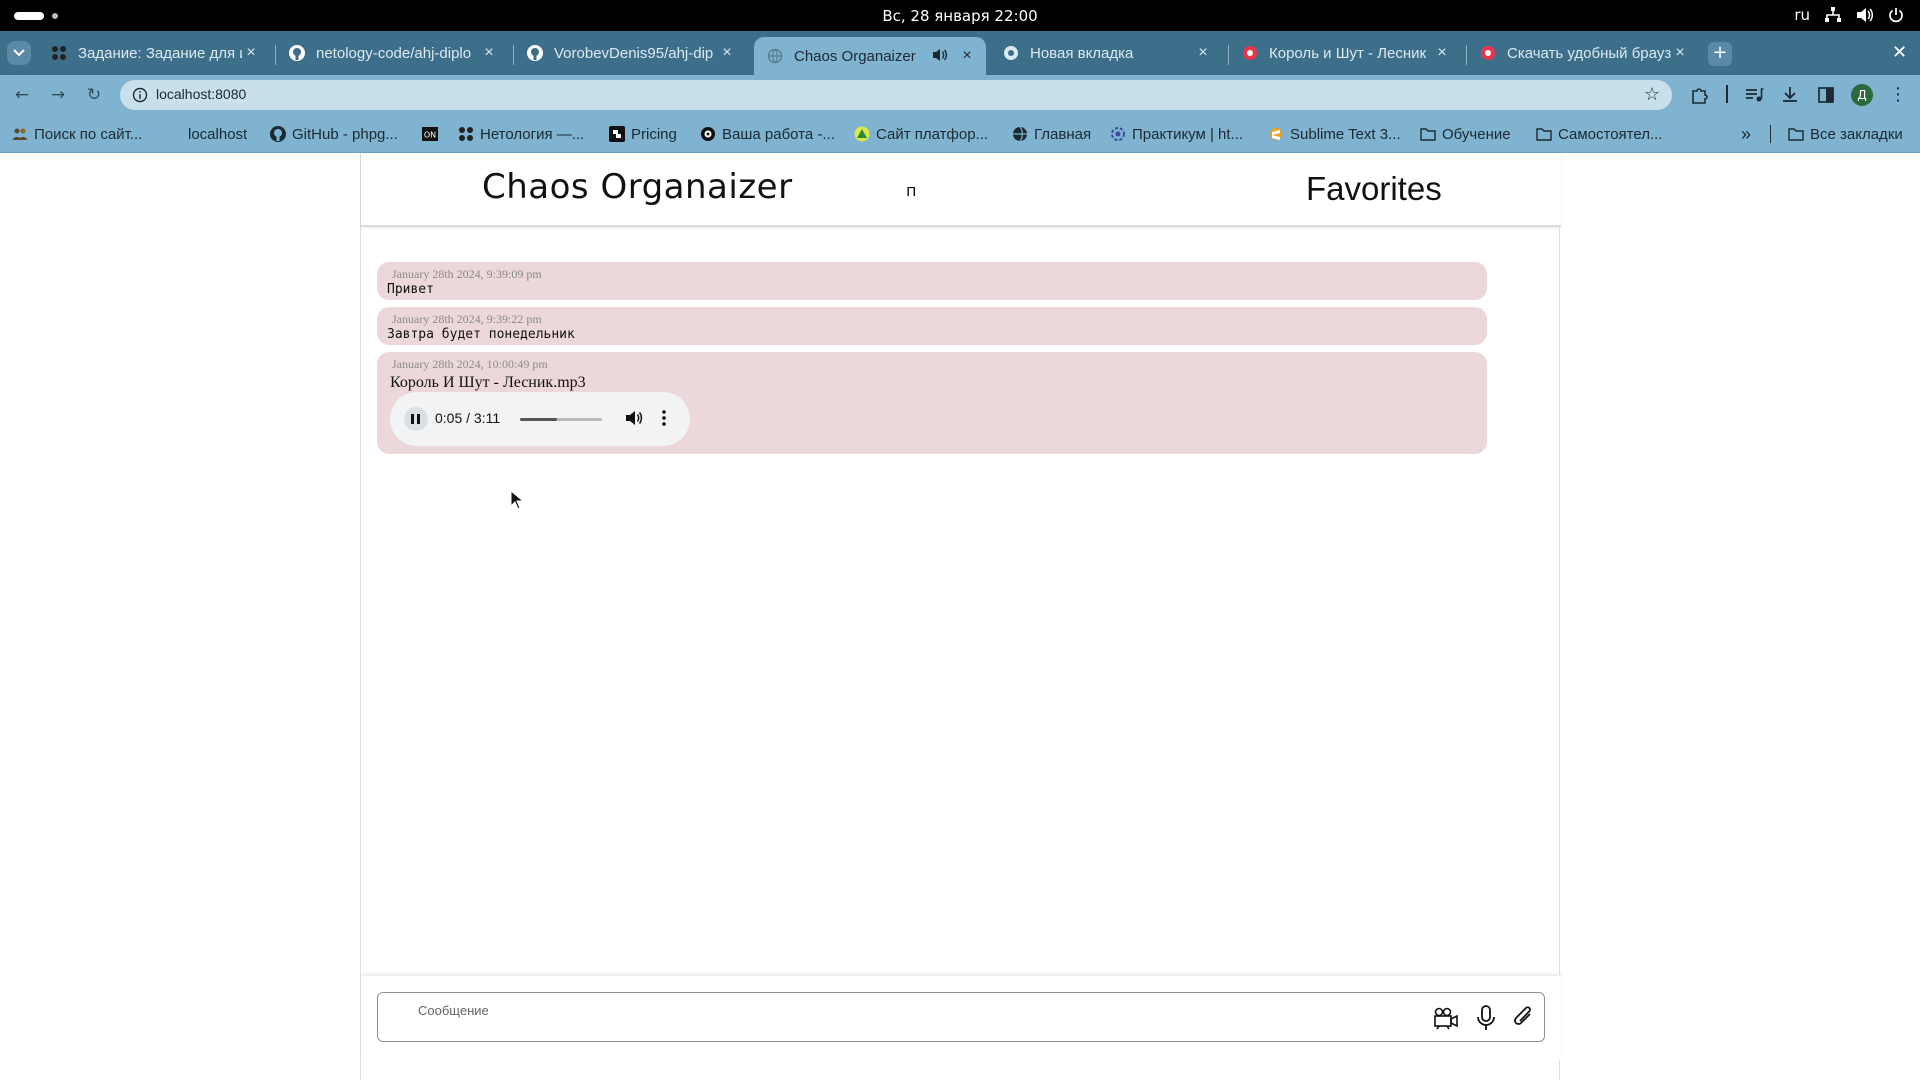  Describe the element at coordinates (643, 134) in the screenshot. I see `bookmark-item: Pricing` at that location.